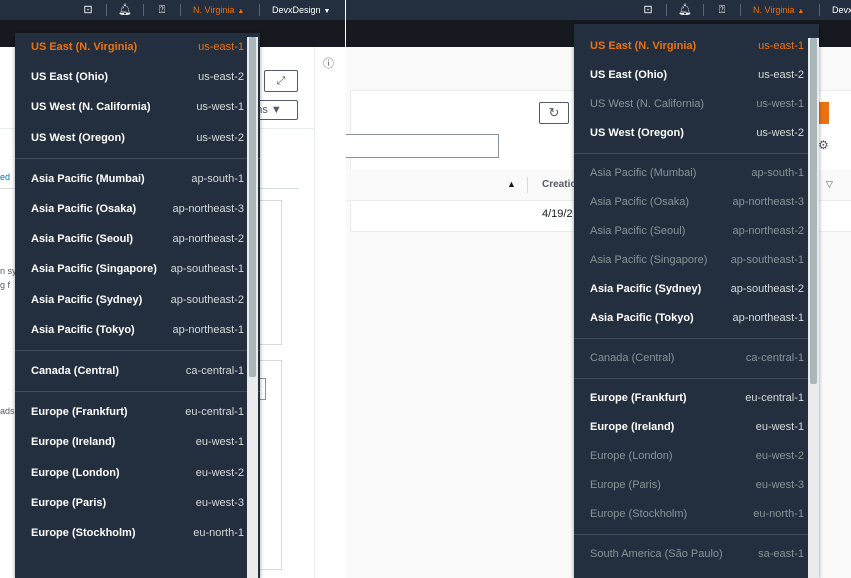  I want to click on sort-up-icon: ▲, so click(511, 184).